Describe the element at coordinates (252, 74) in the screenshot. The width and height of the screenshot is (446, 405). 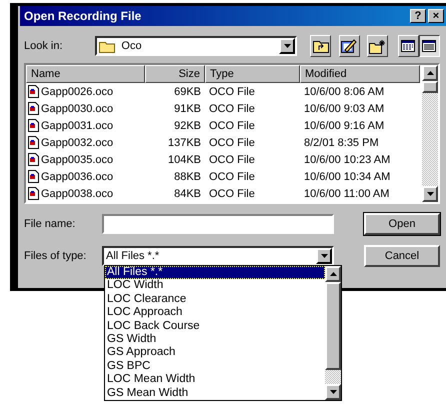
I see `column-header: Type` at that location.